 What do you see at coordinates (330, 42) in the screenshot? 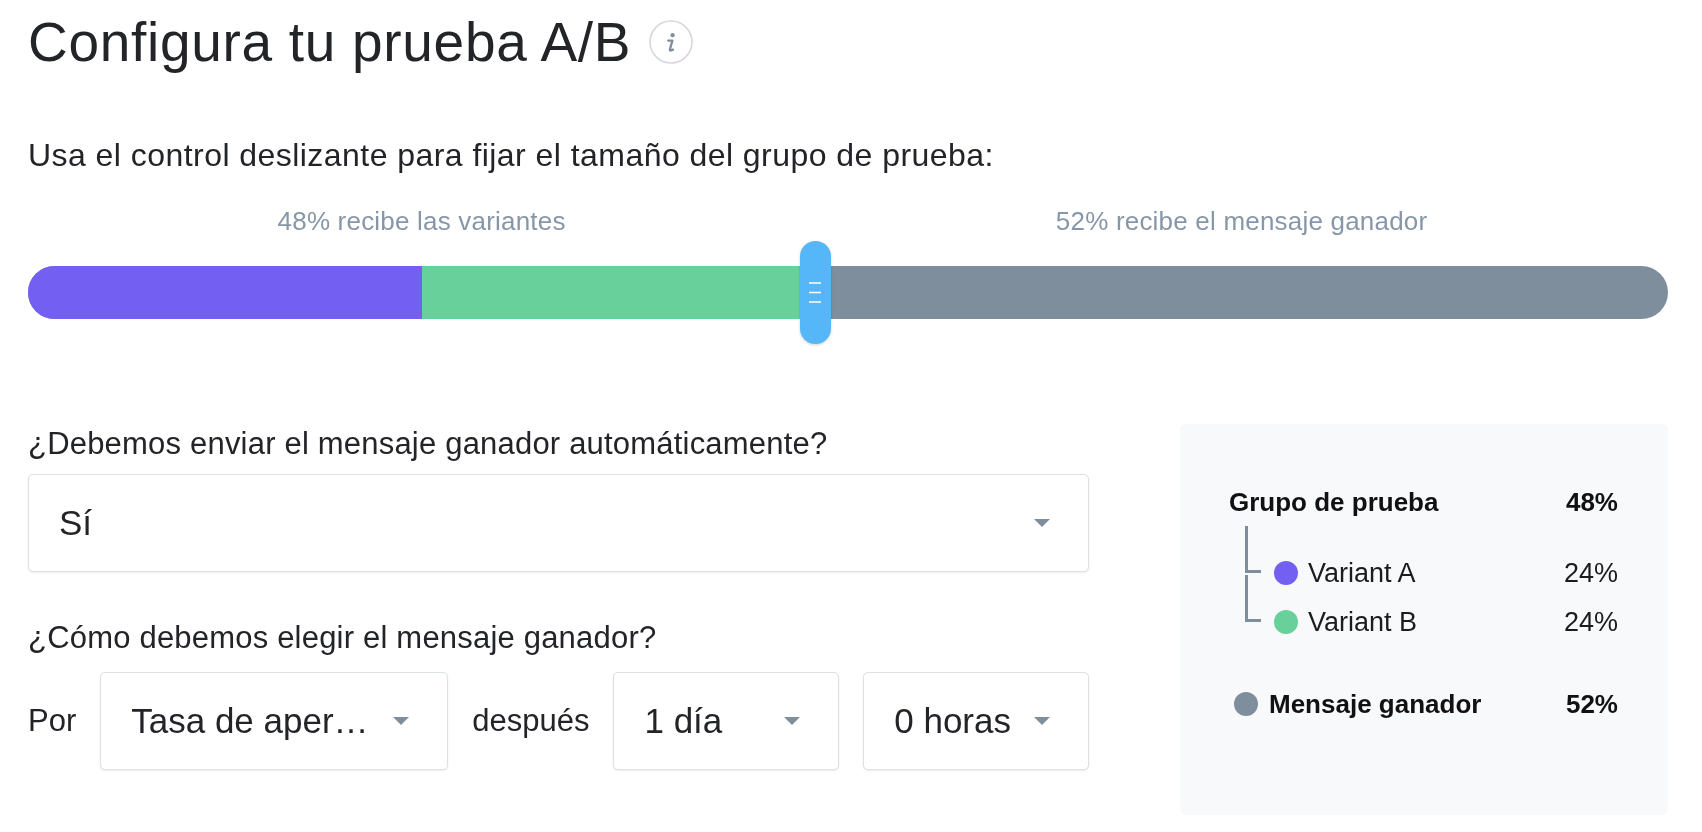
I see `page-title: Configura tu prueba A/B` at bounding box center [330, 42].